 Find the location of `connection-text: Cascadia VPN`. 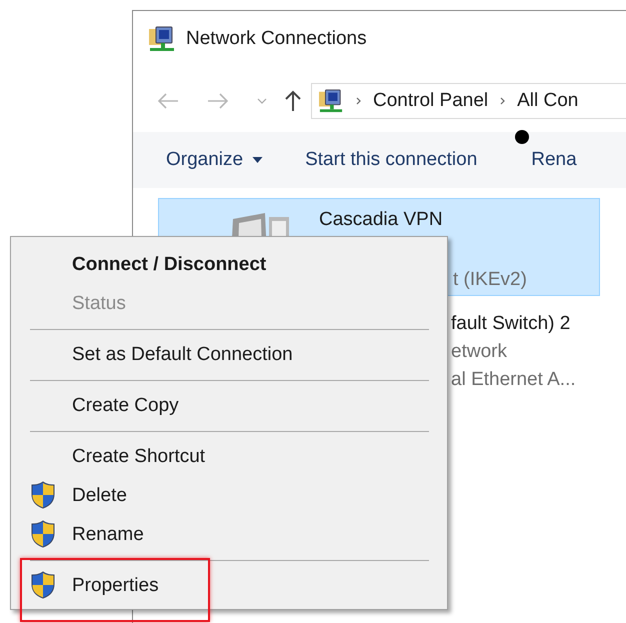

connection-text: Cascadia VPN is located at coordinates (381, 220).